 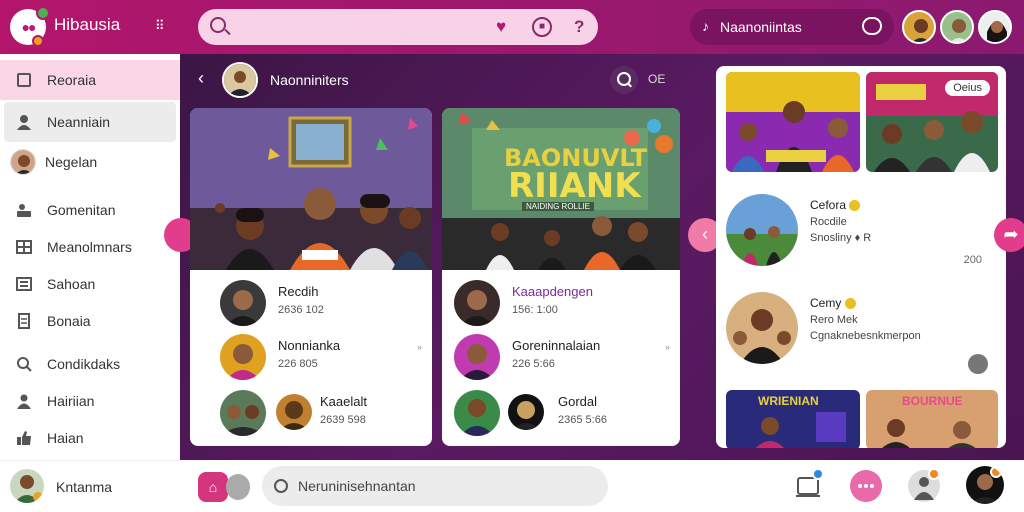 I want to click on sidebar-item-label: Condikdaks, so click(x=84, y=364).